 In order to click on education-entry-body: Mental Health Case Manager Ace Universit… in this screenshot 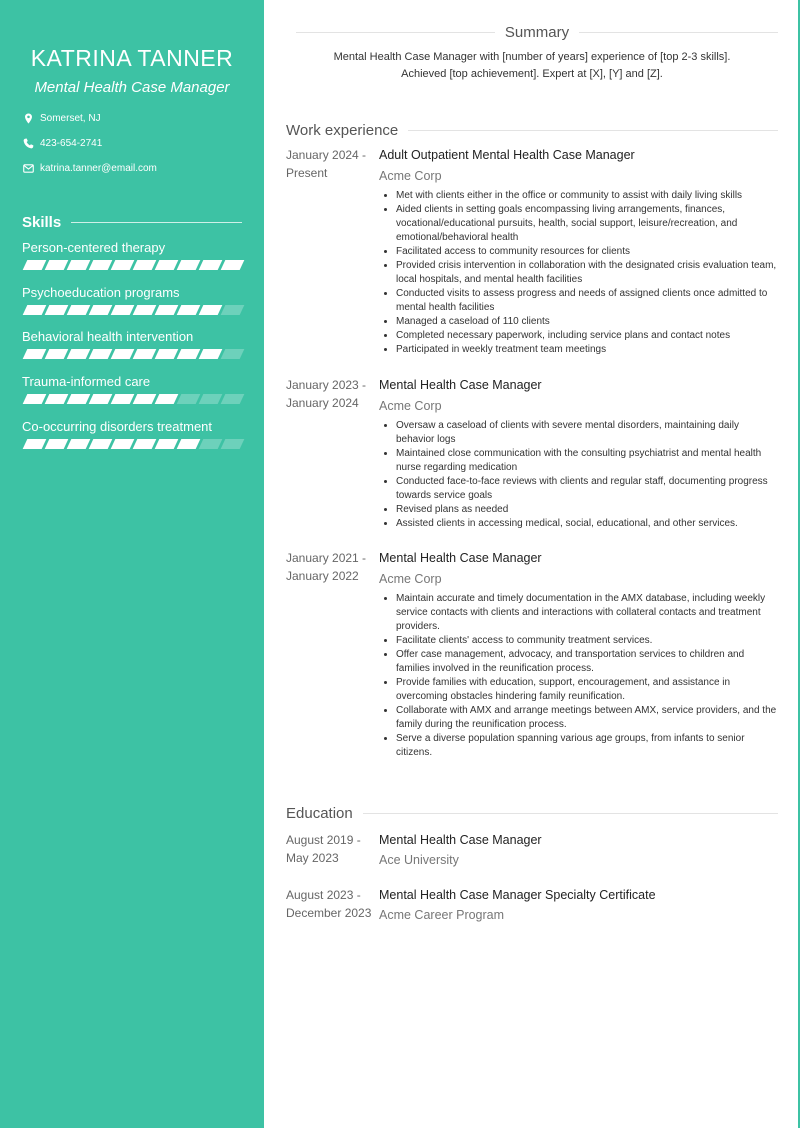, I will do `click(578, 850)`.